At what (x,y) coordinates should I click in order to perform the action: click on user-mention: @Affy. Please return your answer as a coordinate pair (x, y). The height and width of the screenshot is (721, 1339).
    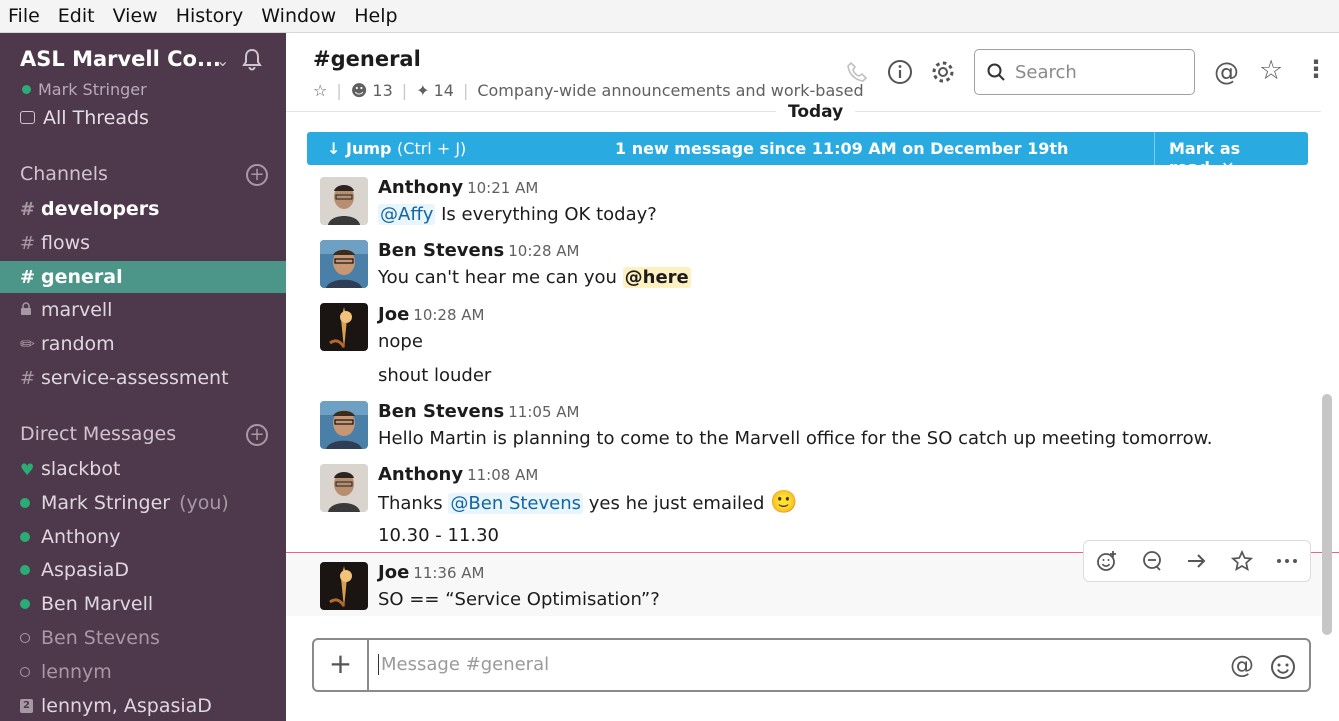
    Looking at the image, I should click on (407, 214).